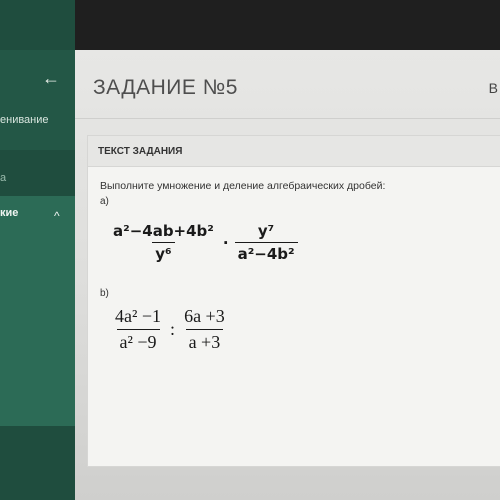 The image size is (500, 500). I want to click on sidebar-item-2: а, so click(3, 178).